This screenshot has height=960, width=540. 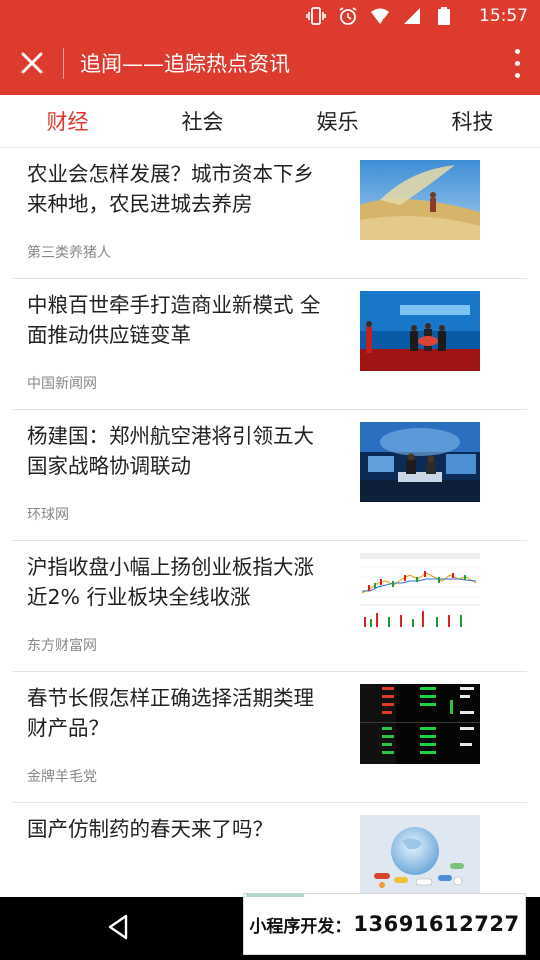 I want to click on title-divider, so click(x=63, y=63).